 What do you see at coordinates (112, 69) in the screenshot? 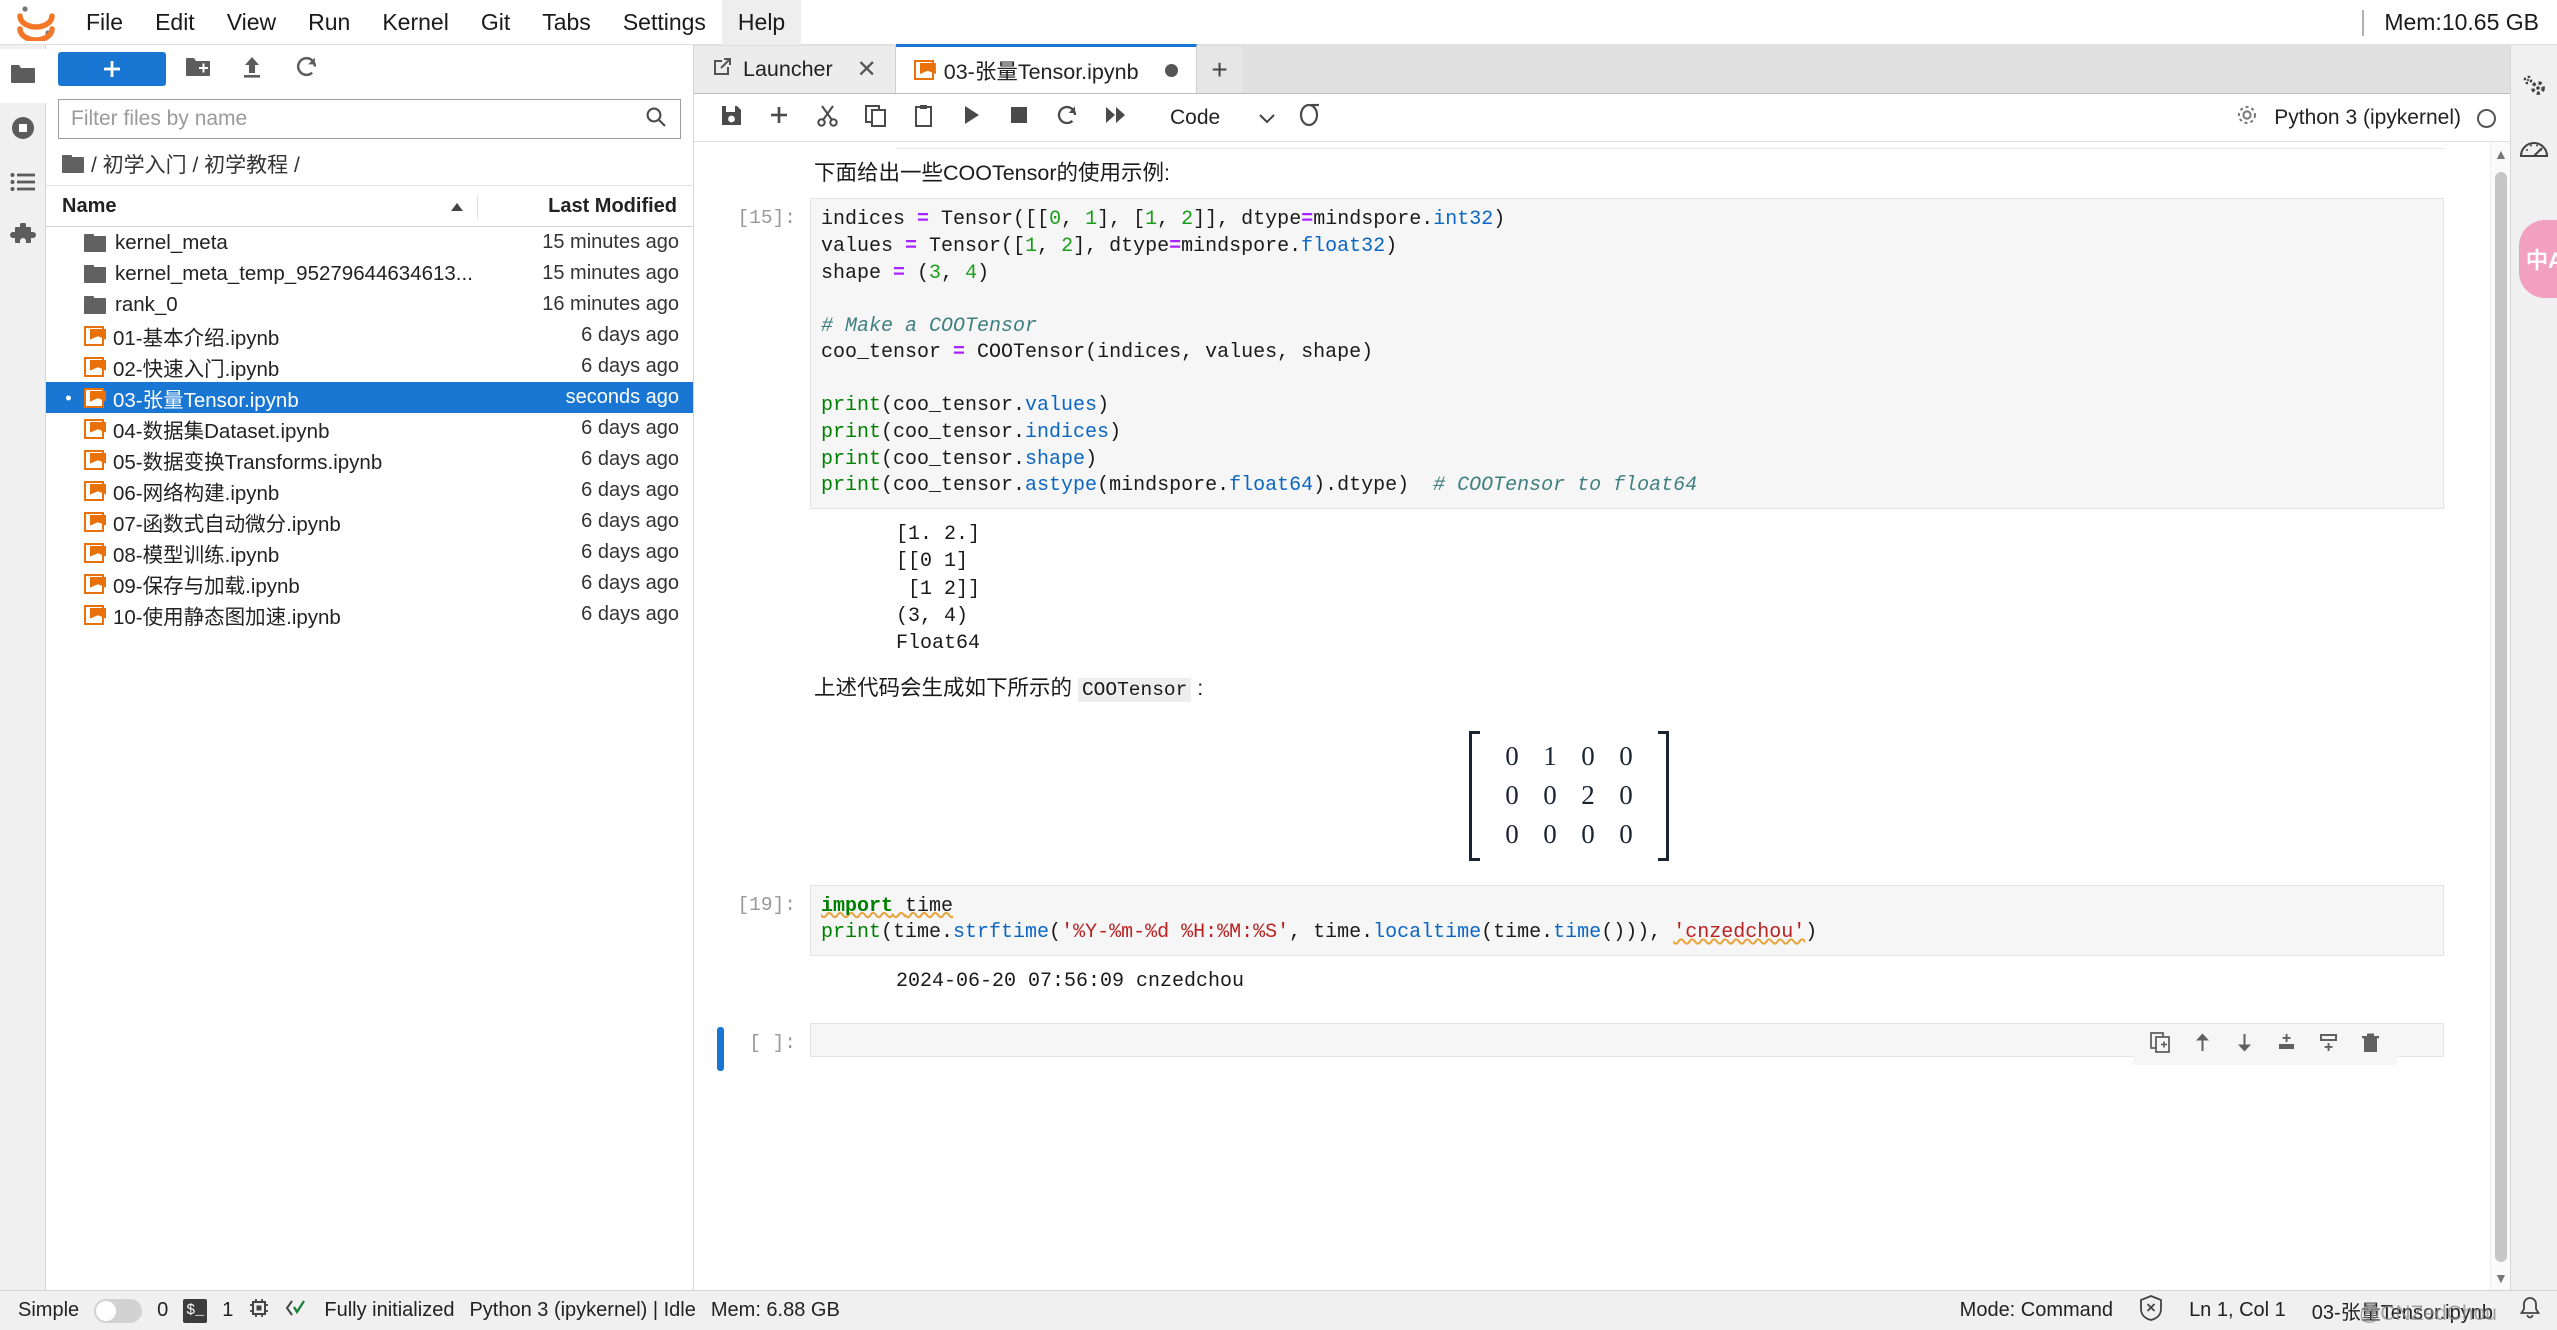
I see `new-launcher-button` at bounding box center [112, 69].